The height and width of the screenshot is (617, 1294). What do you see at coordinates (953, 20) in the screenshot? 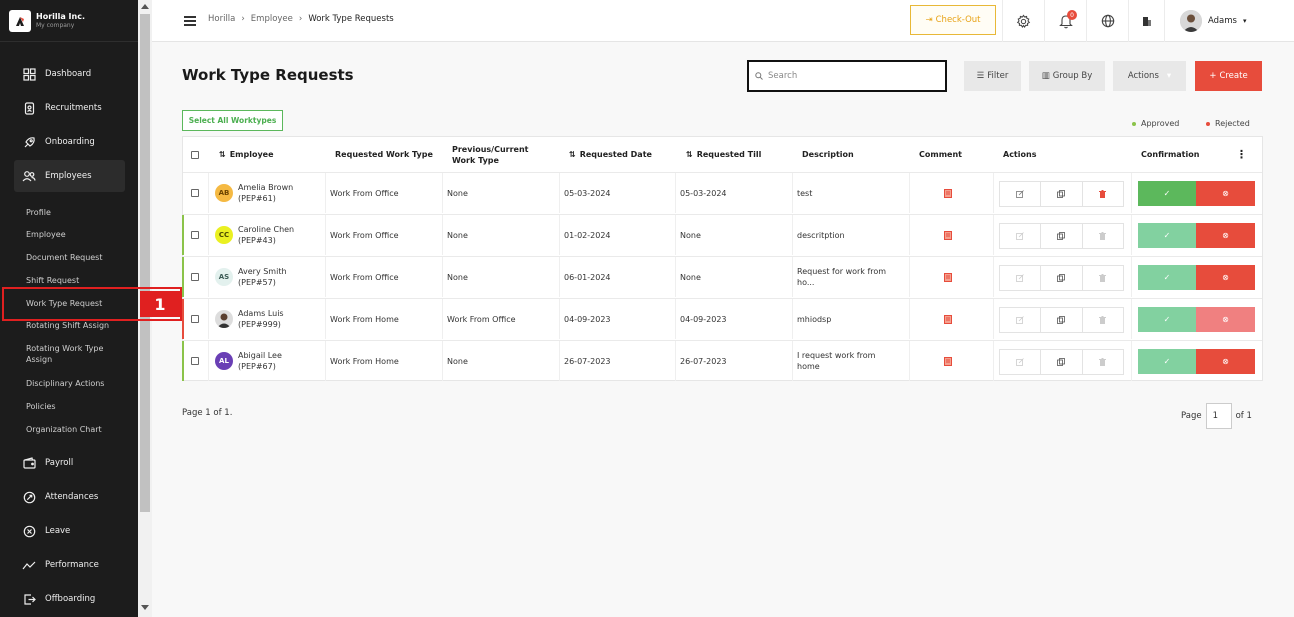
I see `checkout-button: ⇥ Check-Out` at bounding box center [953, 20].